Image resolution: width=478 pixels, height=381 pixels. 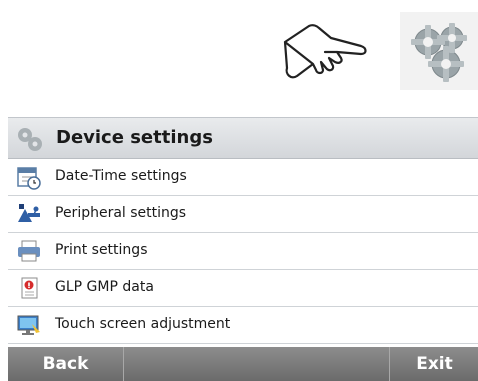 I want to click on back-button: Back, so click(x=66, y=364).